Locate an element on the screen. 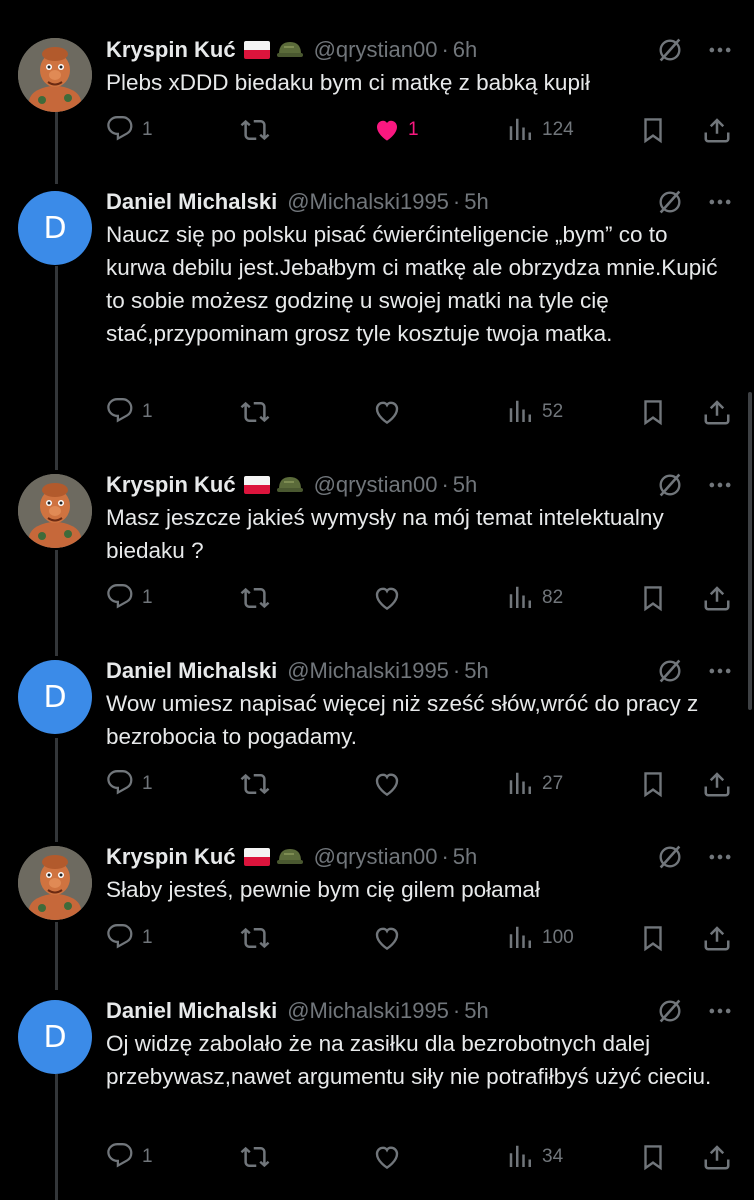  timestamp: 6h is located at coordinates (465, 50).